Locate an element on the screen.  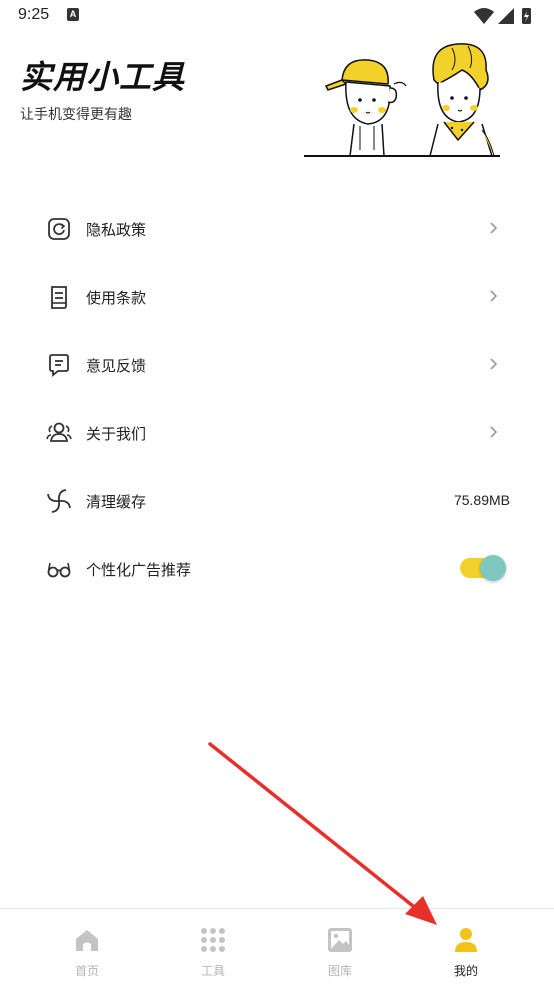
notification-icon: A is located at coordinates (73, 14).